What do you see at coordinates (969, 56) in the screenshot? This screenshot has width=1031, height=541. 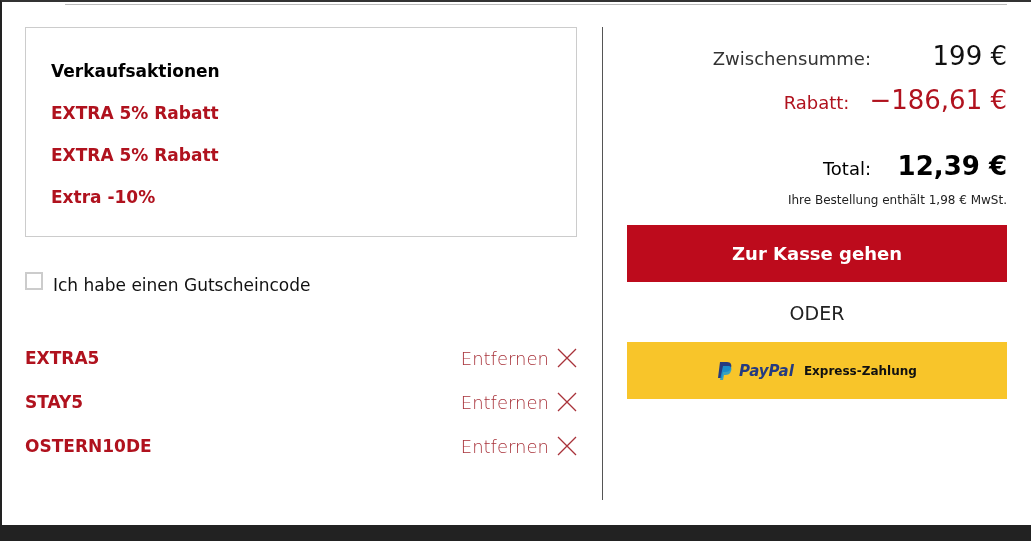 I see `subtotal-value: 199 €` at bounding box center [969, 56].